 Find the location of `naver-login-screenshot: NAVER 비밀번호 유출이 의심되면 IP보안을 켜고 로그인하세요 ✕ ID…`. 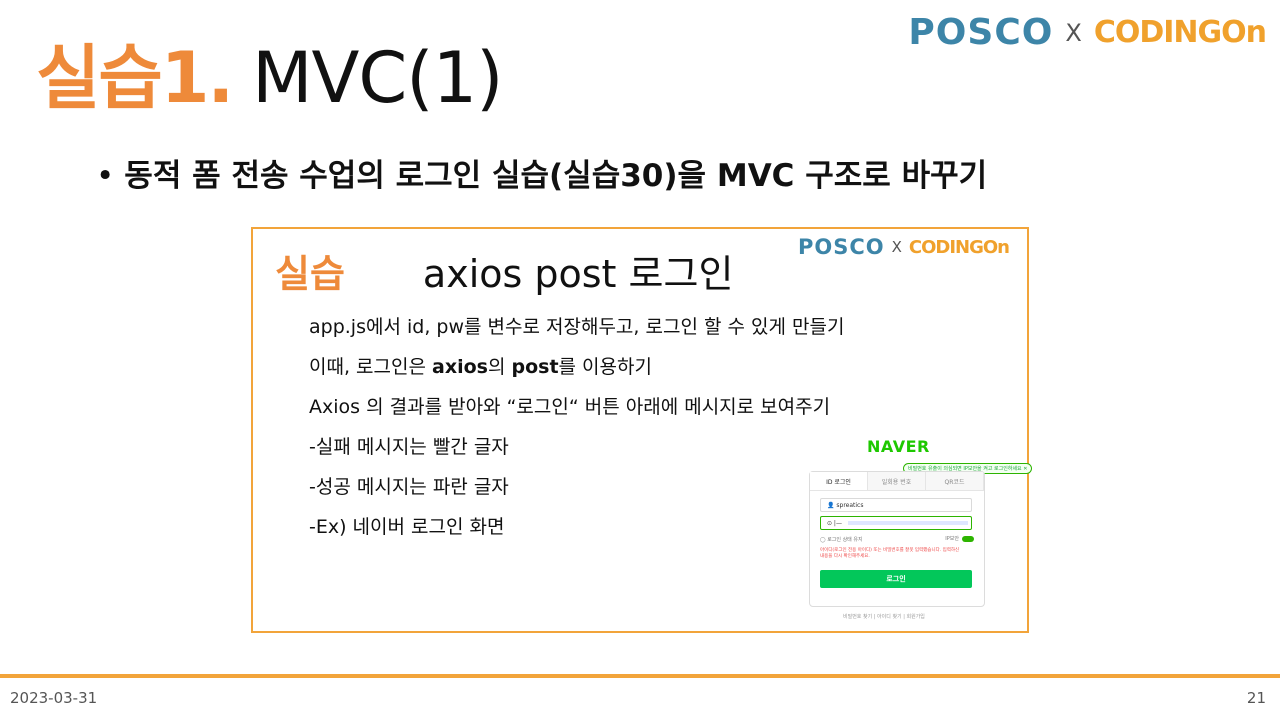

naver-login-screenshot: NAVER 비밀번호 유출이 의심되면 IP보안을 켜고 로그인하세요 ✕ ID… is located at coordinates (921, 532).